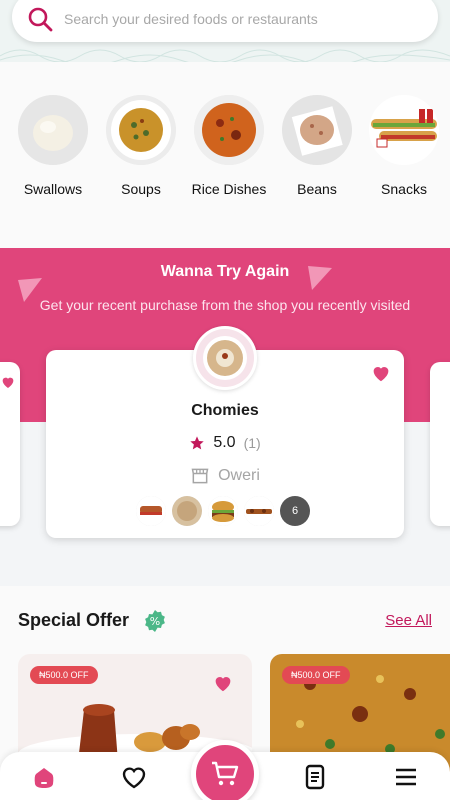  I want to click on home-icon, so click(44, 777).